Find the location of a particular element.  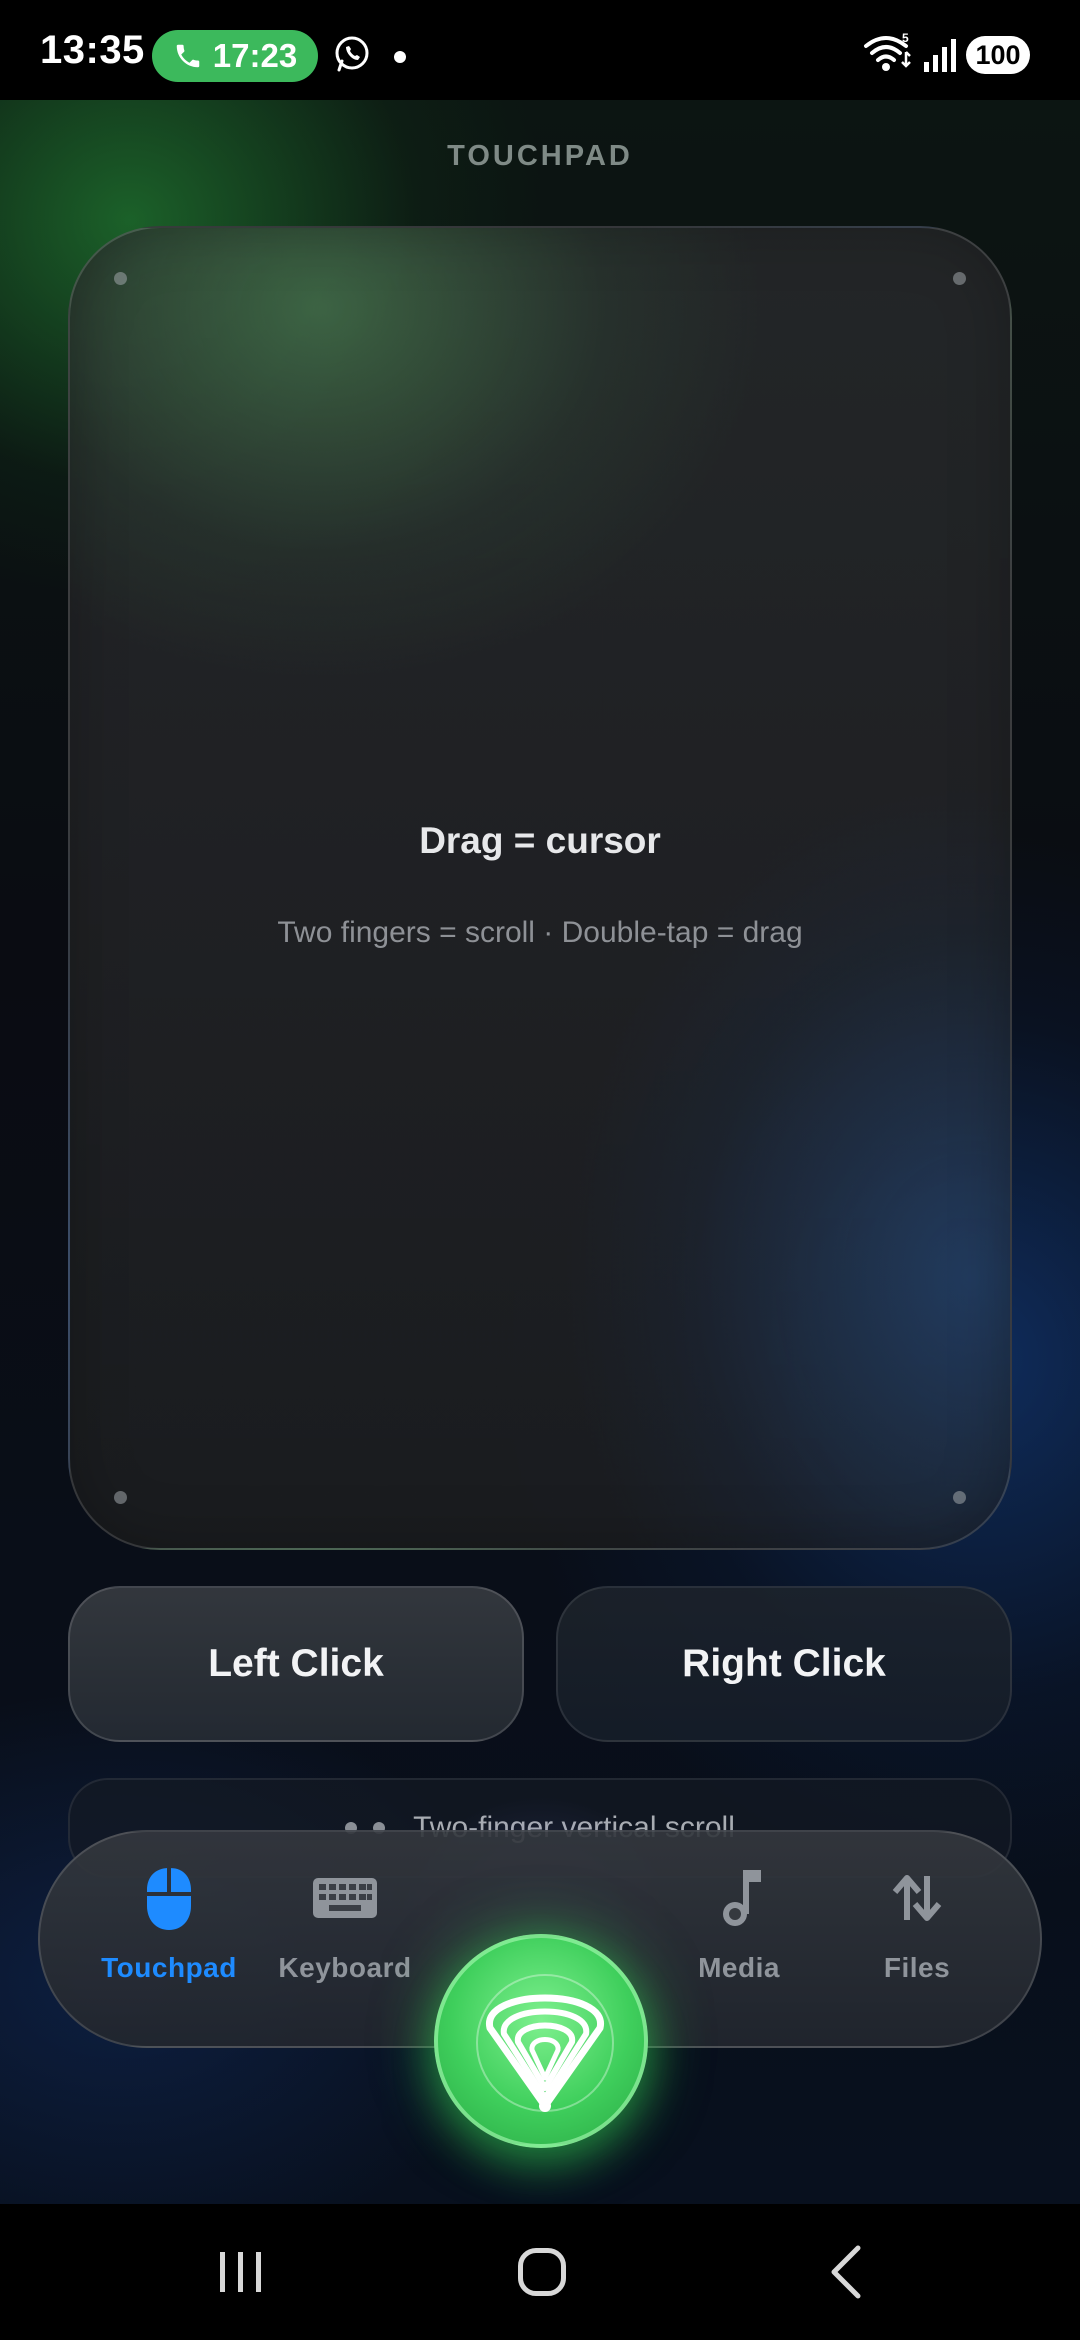

nav-media: Media is located at coordinates (739, 1942).